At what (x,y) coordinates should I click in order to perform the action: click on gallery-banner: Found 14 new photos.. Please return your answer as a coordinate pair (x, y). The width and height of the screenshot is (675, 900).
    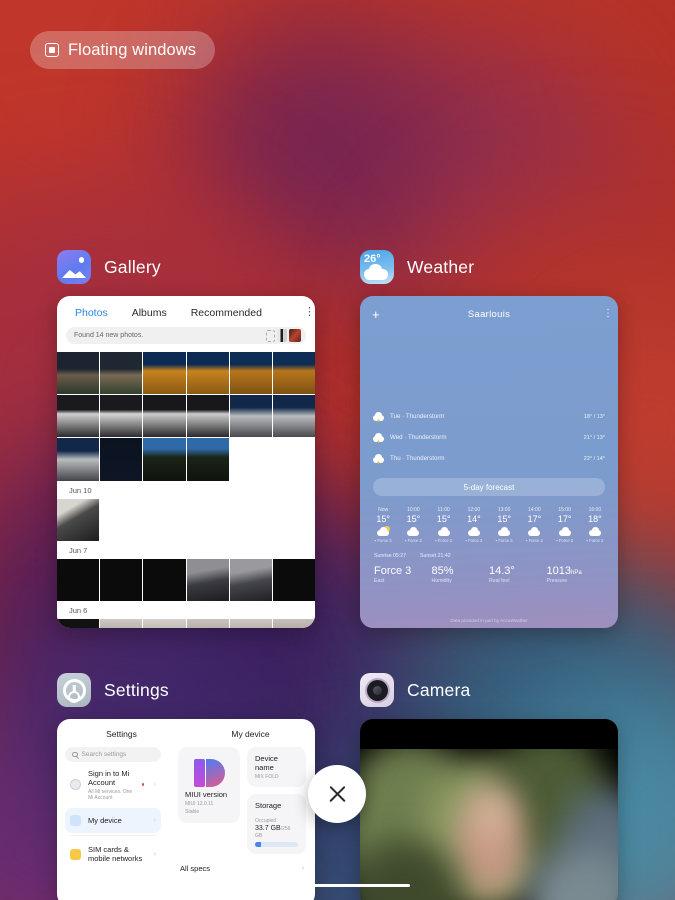
    Looking at the image, I should click on (186, 335).